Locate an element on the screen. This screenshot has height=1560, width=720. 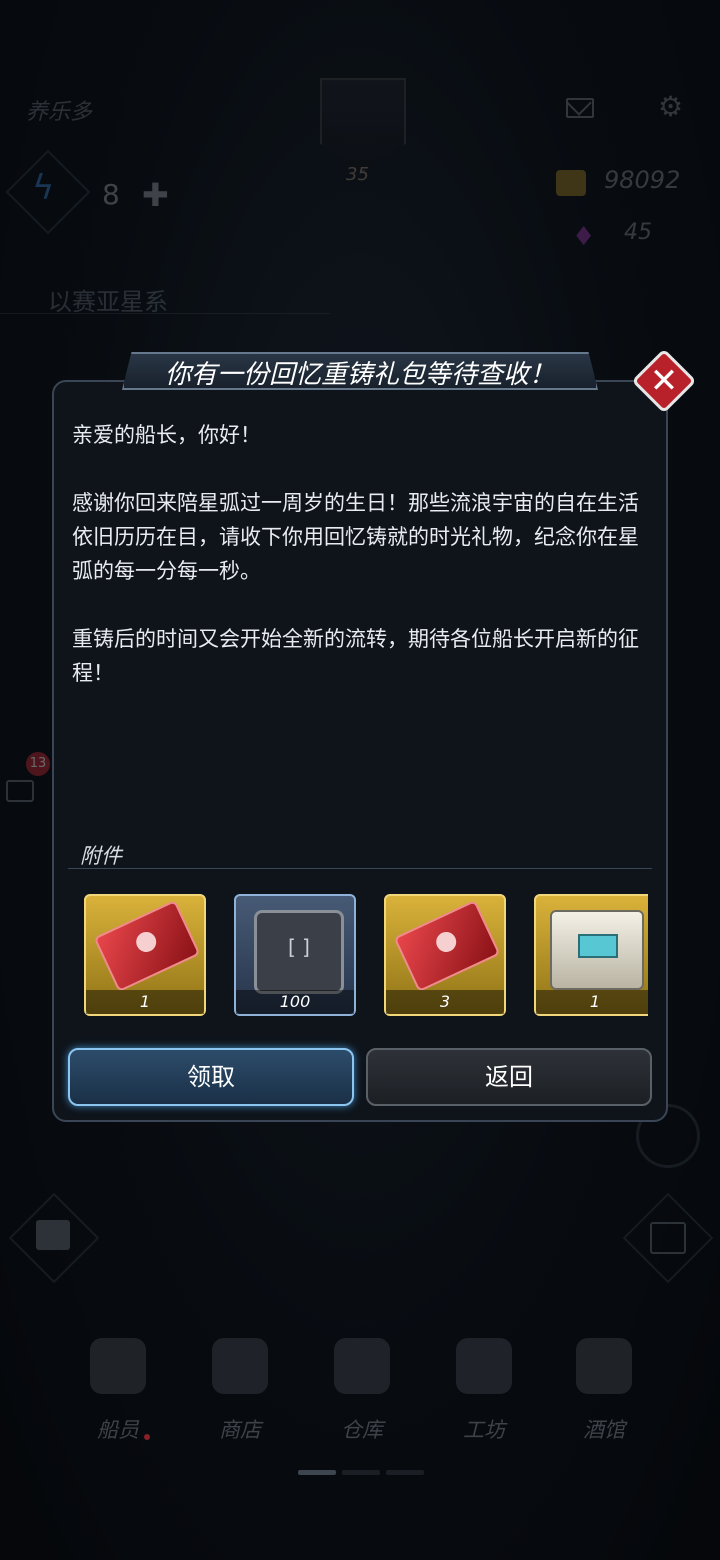
attachment-list: 1 100 3 1 is located at coordinates (358, 955).